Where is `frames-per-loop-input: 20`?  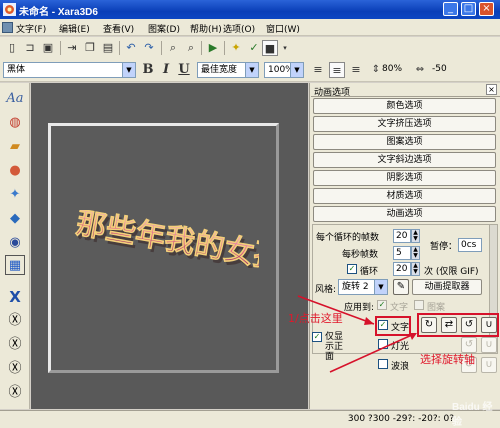
frames-per-loop-input: 20 is located at coordinates (402, 236).